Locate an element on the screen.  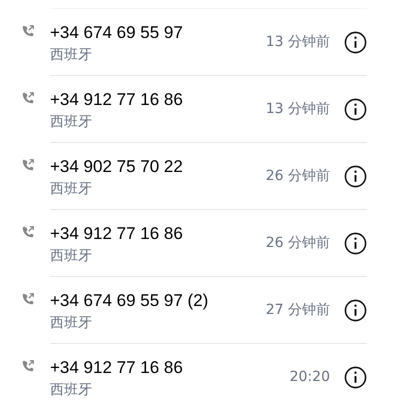
phone-number: +34 902 75 70 22 is located at coordinates (116, 167).